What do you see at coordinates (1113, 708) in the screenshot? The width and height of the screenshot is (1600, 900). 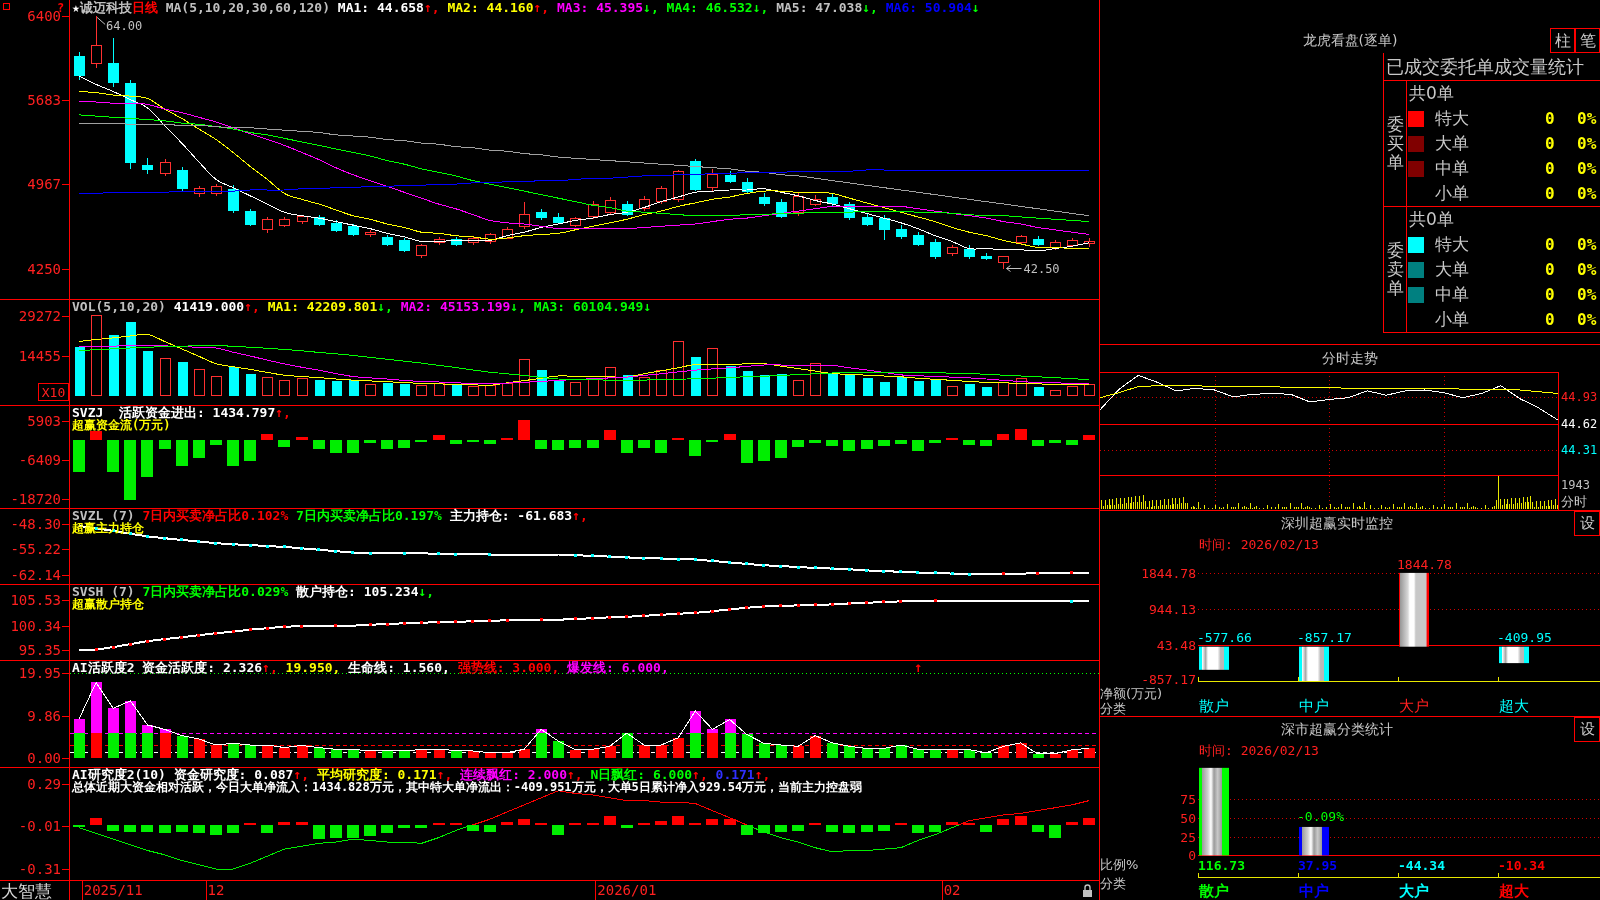 I see `axis-title: 分类` at bounding box center [1113, 708].